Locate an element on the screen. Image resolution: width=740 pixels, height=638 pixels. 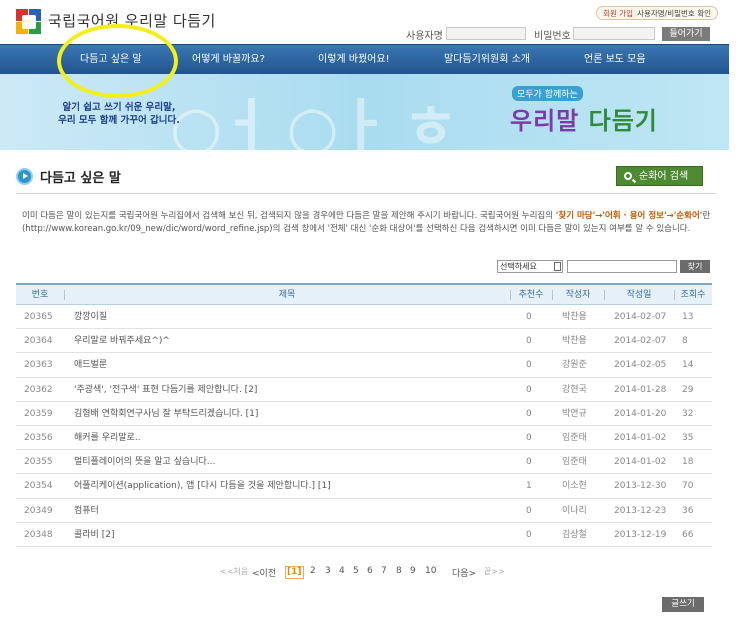
cell-no: 20359 is located at coordinates (38, 413).